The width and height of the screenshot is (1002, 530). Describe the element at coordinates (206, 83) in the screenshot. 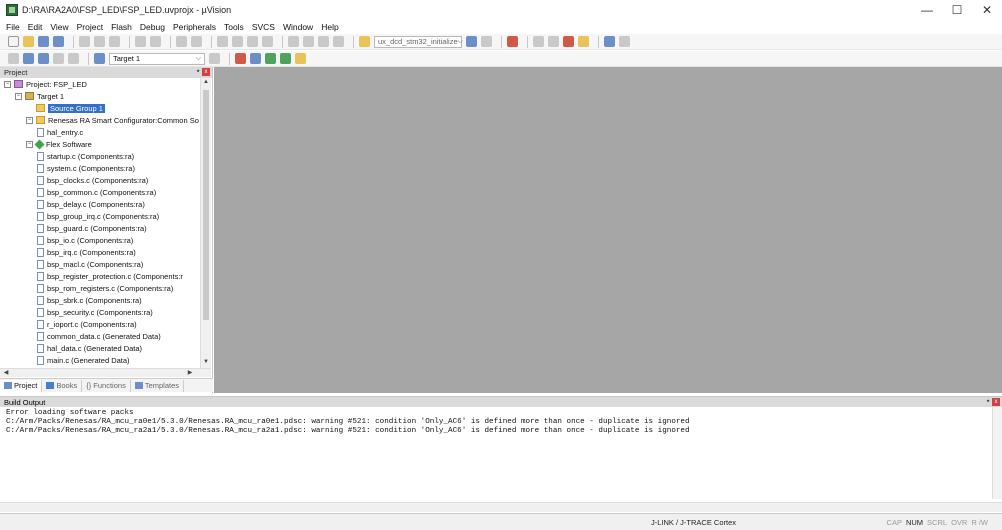

I see `scroll-up-icon: ▲` at that location.